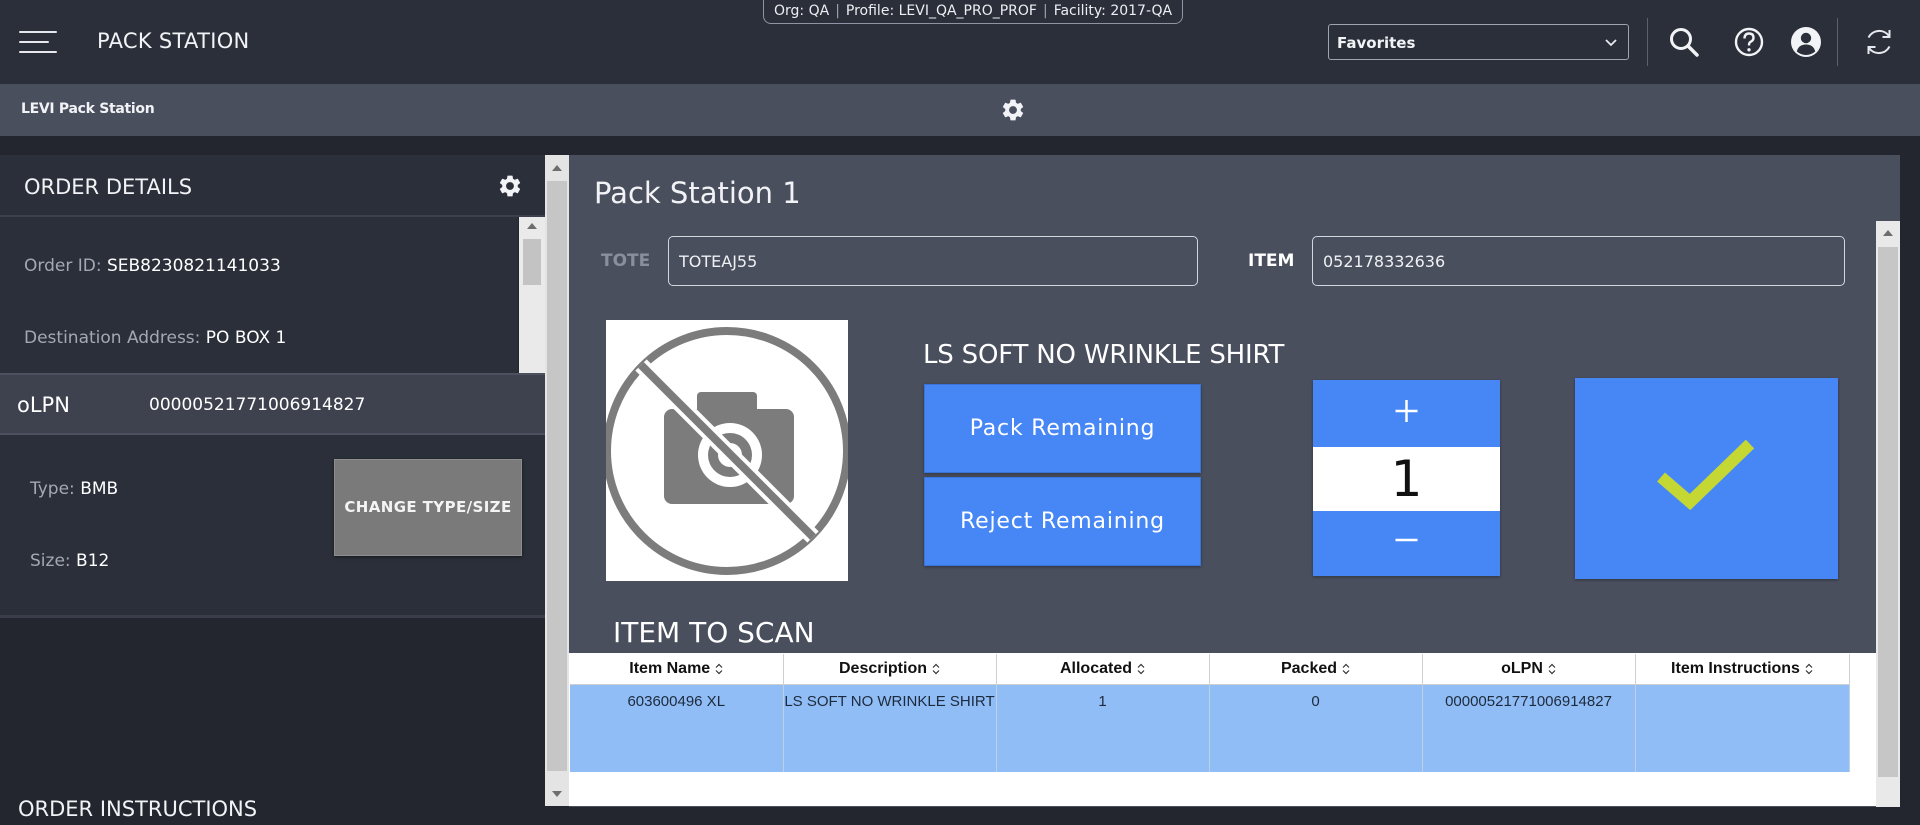 This screenshot has height=825, width=1920. Describe the element at coordinates (1406, 540) in the screenshot. I see `minus-icon` at that location.